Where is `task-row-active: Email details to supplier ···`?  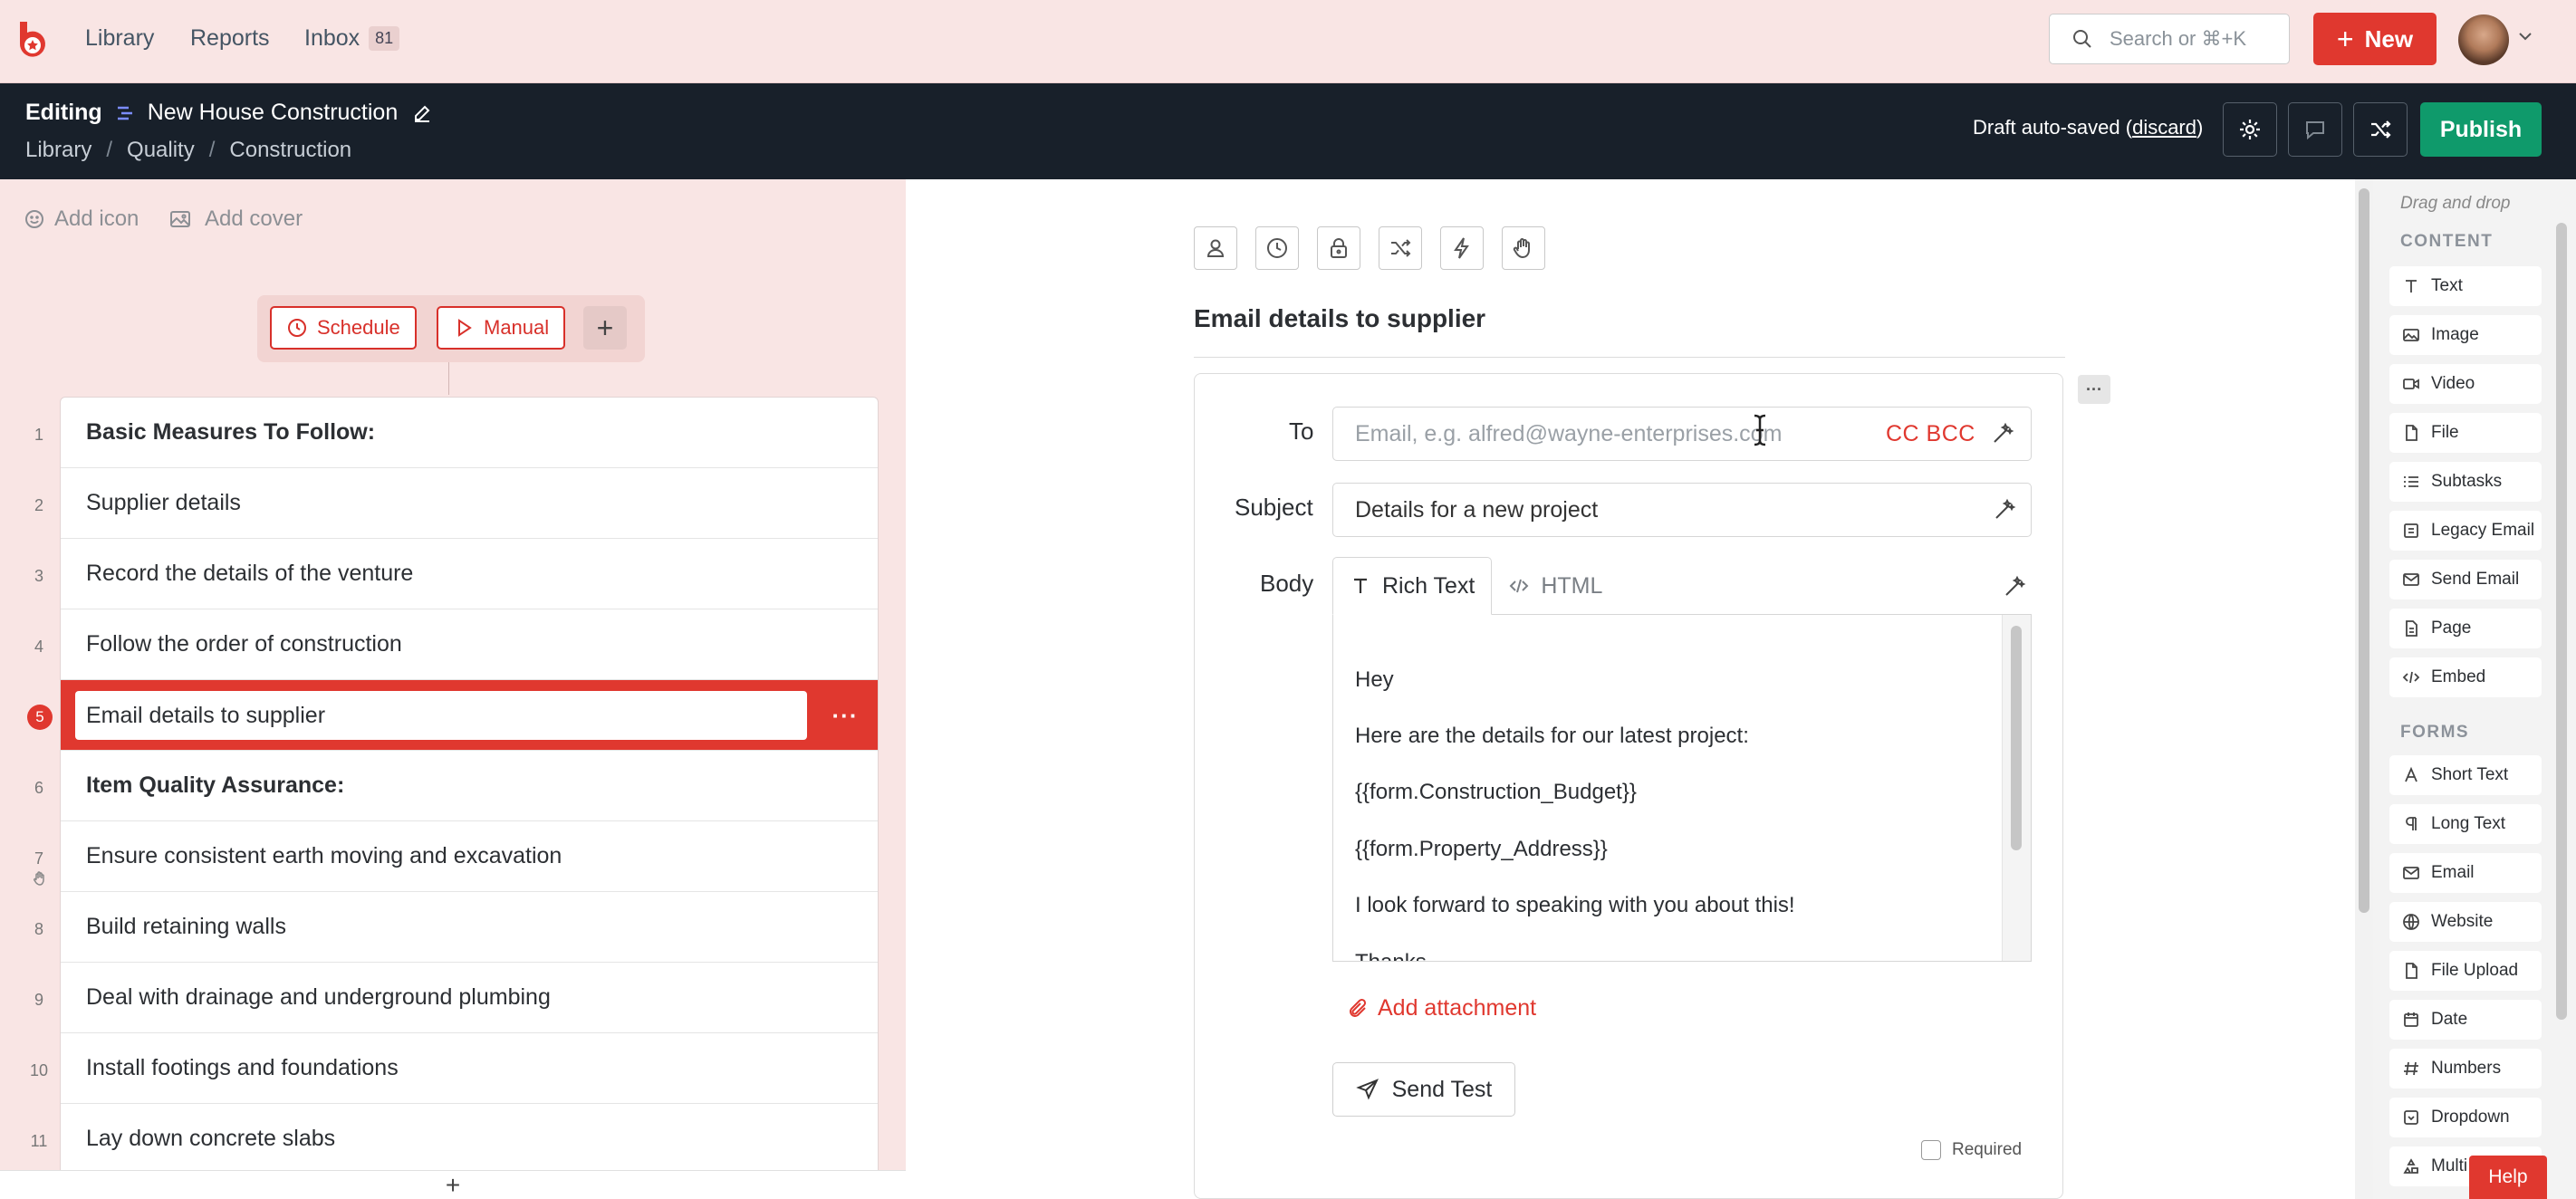 task-row-active: Email details to supplier ··· is located at coordinates (469, 715).